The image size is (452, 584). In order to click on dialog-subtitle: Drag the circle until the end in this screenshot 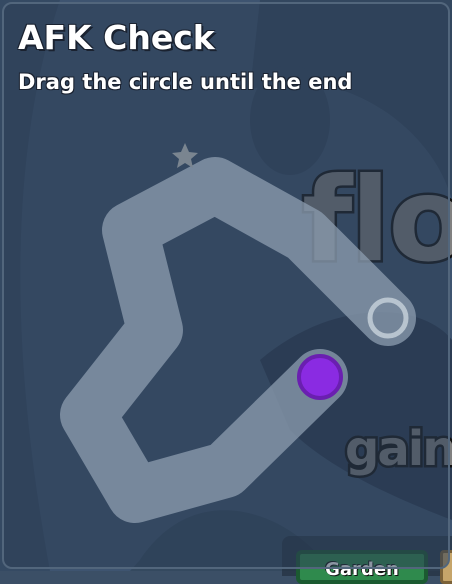, I will do `click(185, 82)`.